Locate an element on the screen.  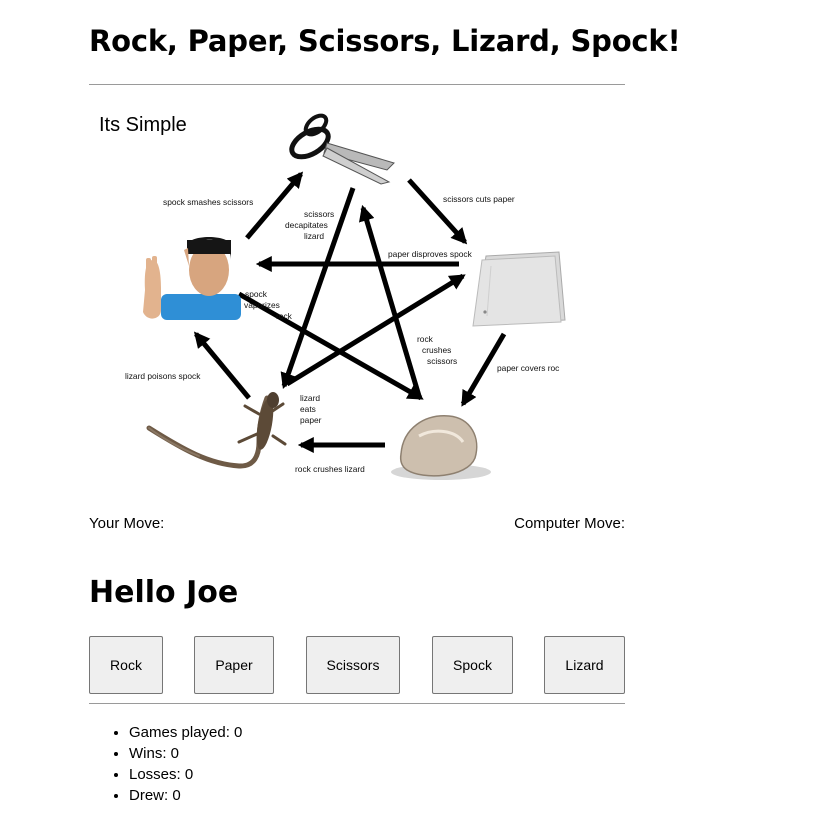
label-scissors-decapitates-lizard-2: decapitates is located at coordinates (306, 225).